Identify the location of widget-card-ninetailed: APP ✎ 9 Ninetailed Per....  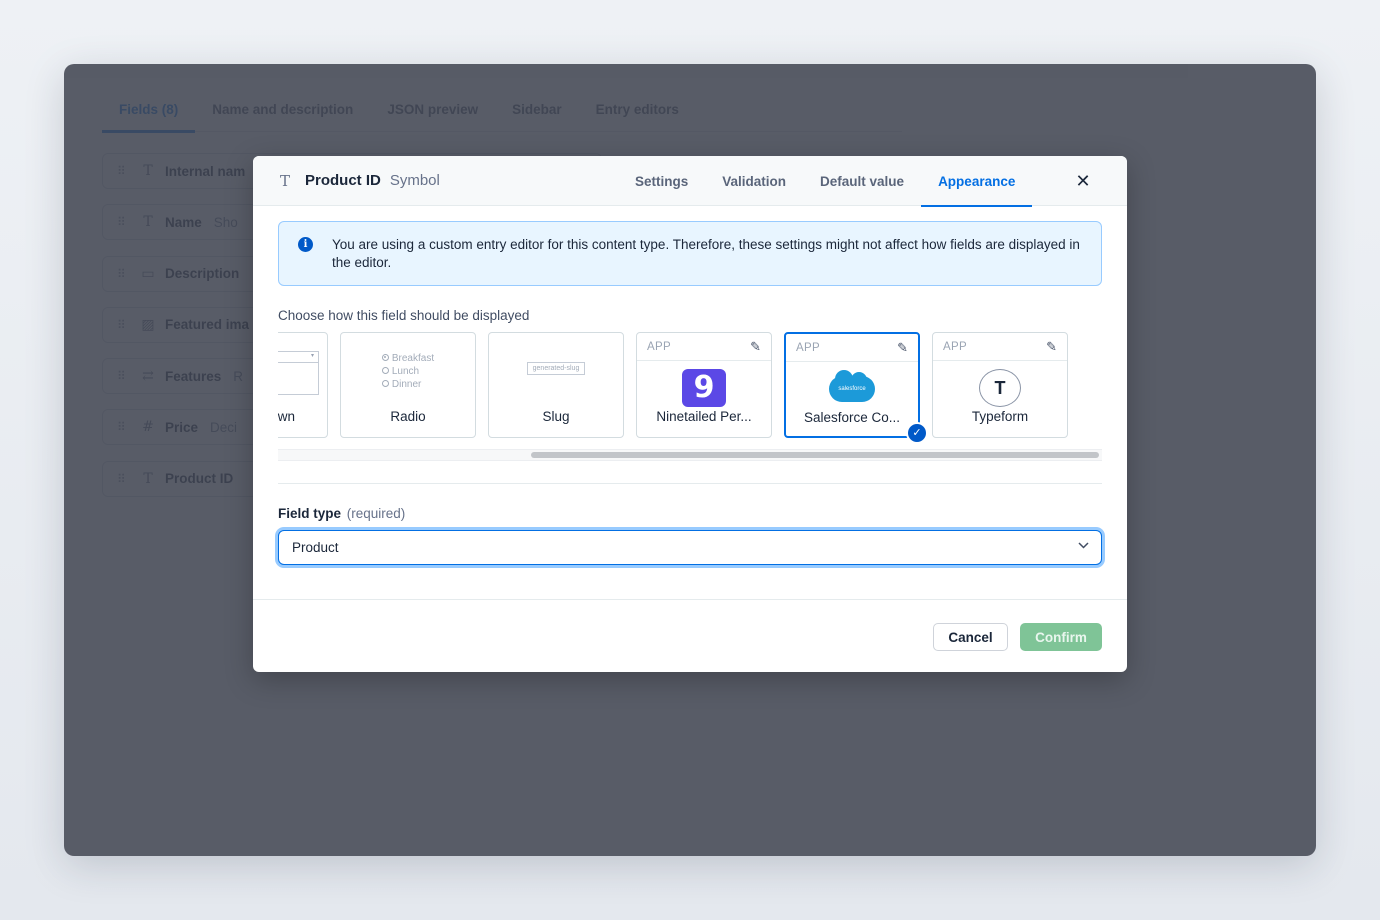
(704, 385).